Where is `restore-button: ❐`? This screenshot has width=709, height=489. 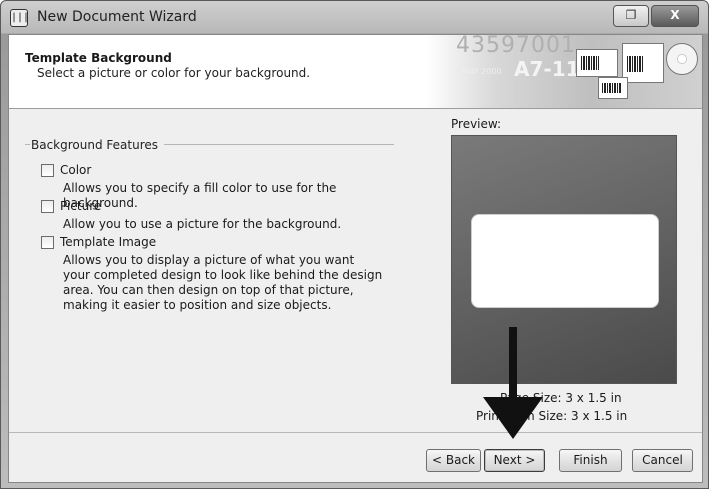 restore-button: ❐ is located at coordinates (631, 16).